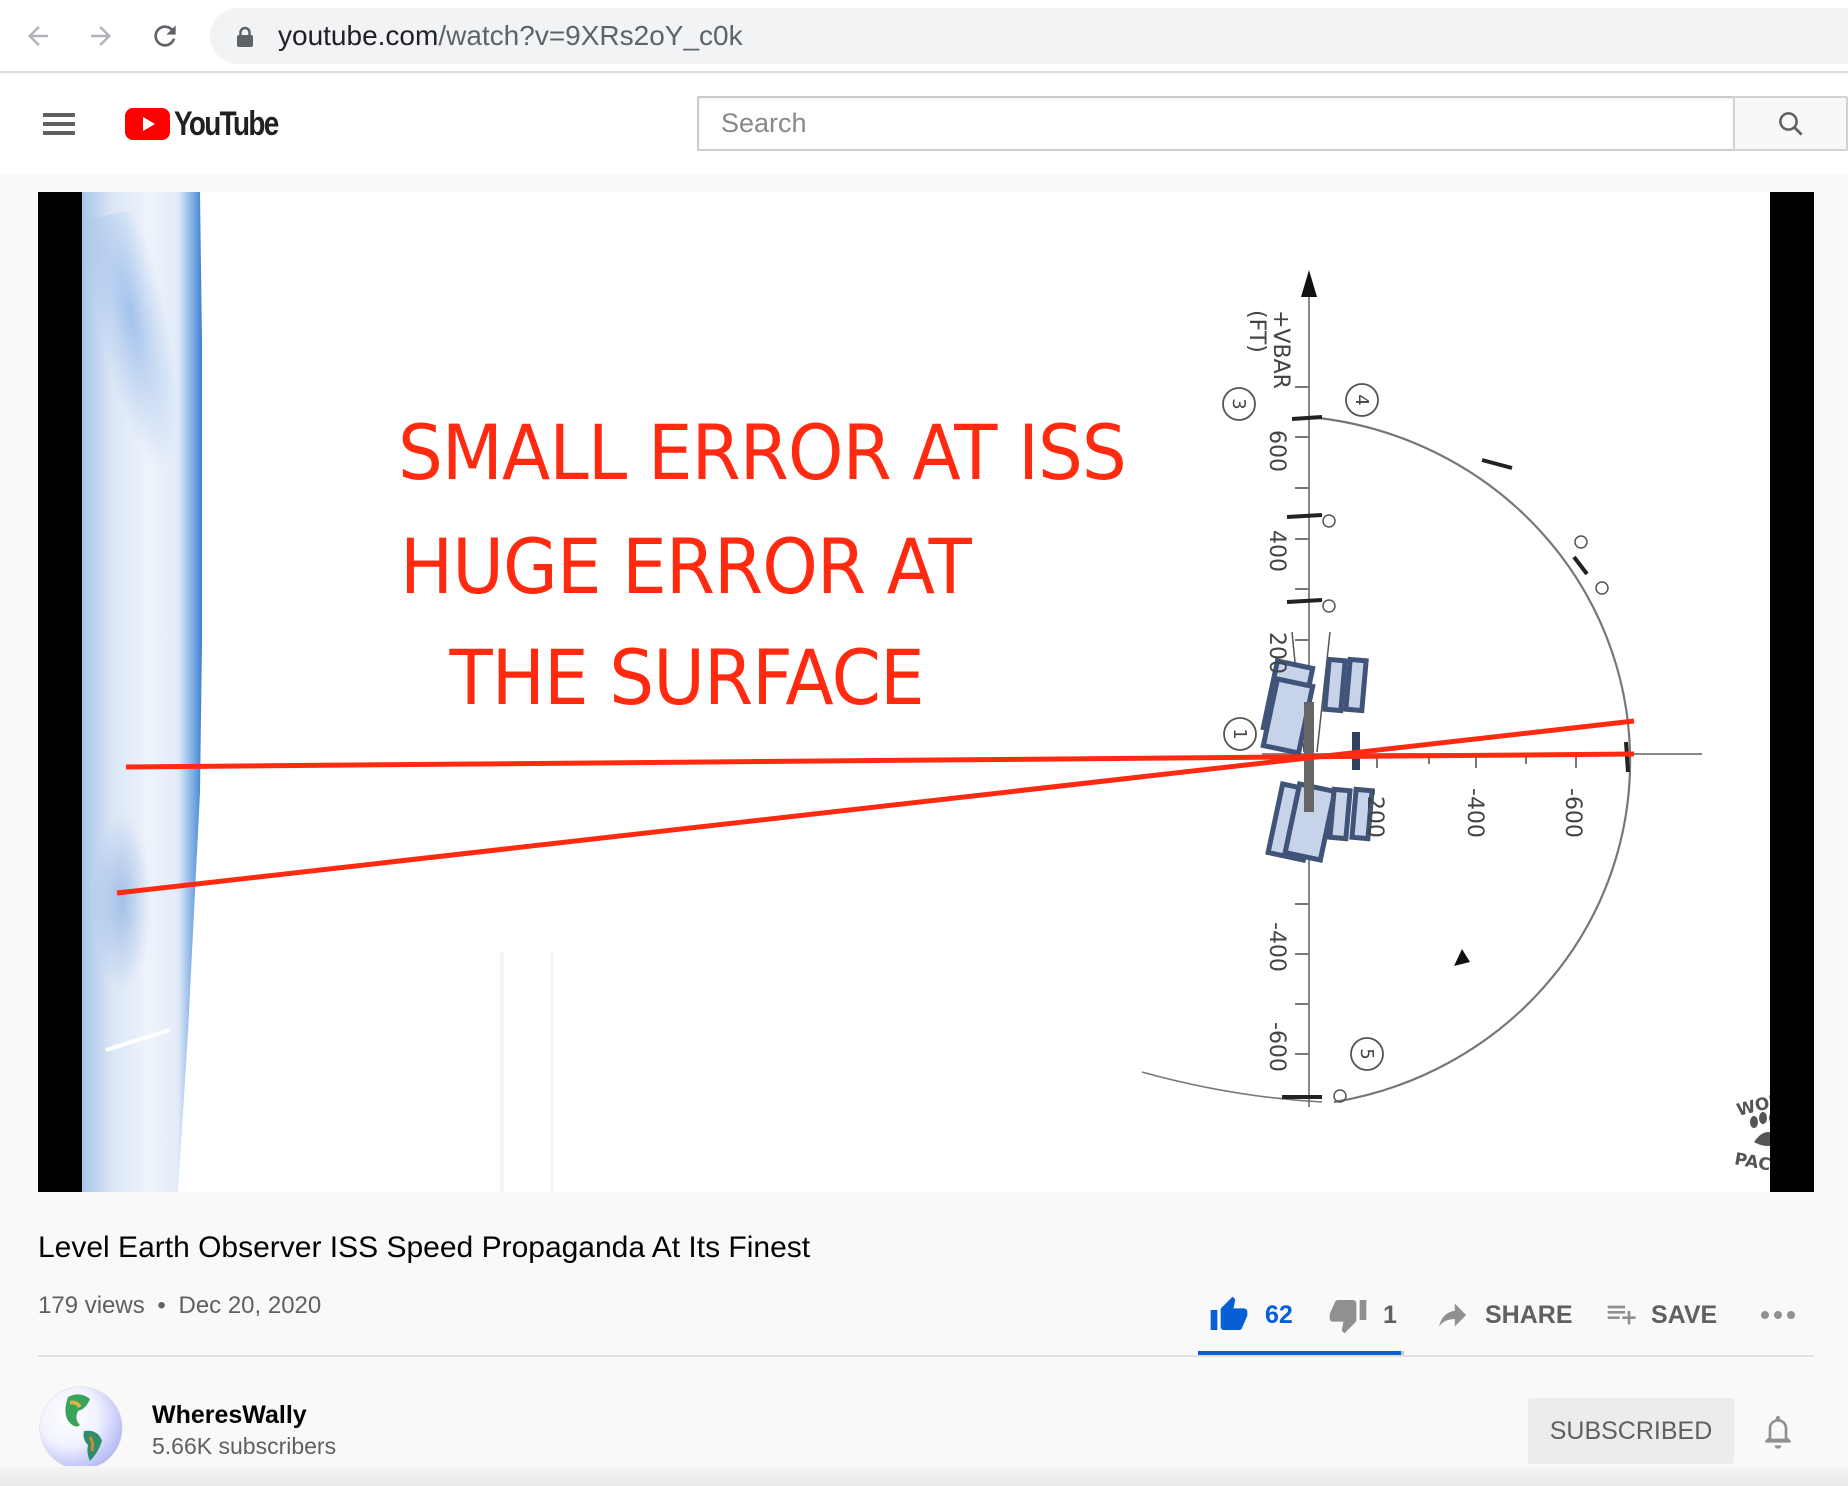 The height and width of the screenshot is (1486, 1848). I want to click on bell-icon, so click(1778, 1432).